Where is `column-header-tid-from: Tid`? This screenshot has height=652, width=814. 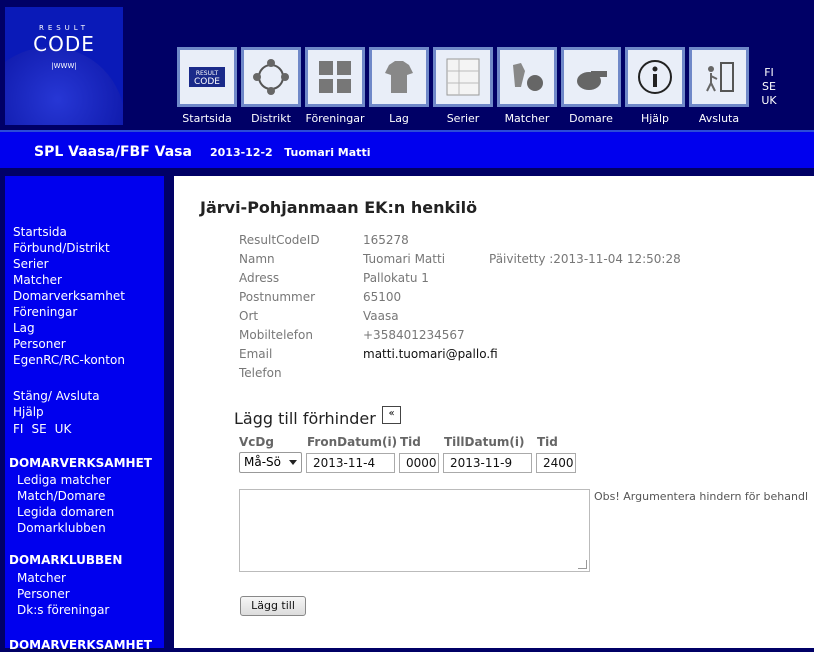
column-header-tid-from: Tid is located at coordinates (410, 442).